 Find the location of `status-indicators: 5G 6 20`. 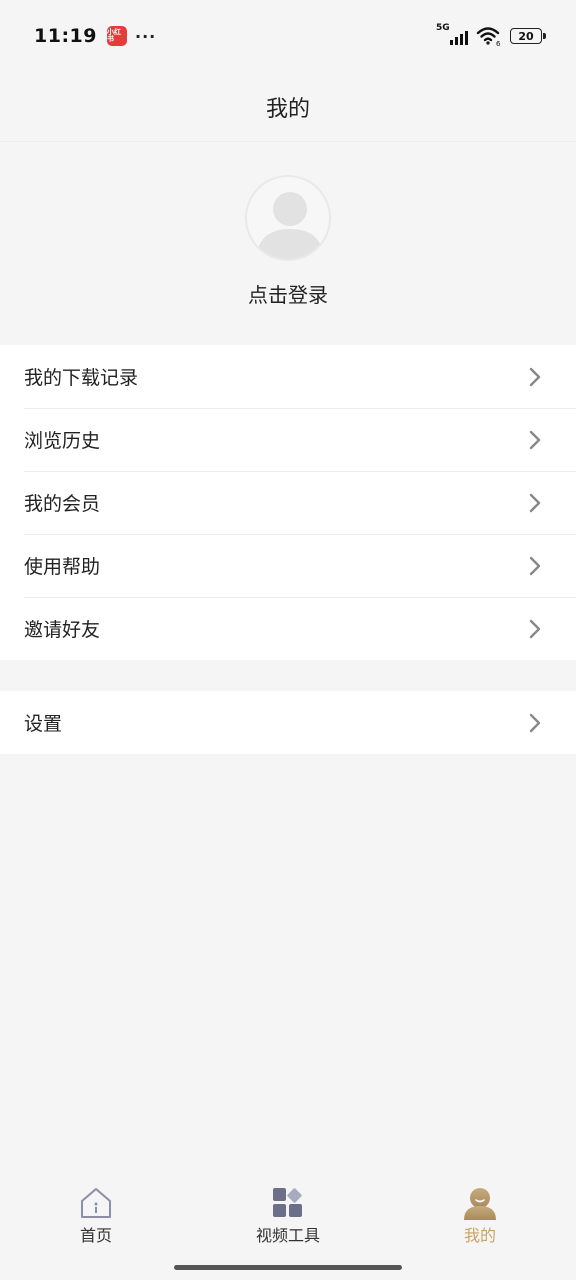

status-indicators: 5G 6 20 is located at coordinates (491, 35).